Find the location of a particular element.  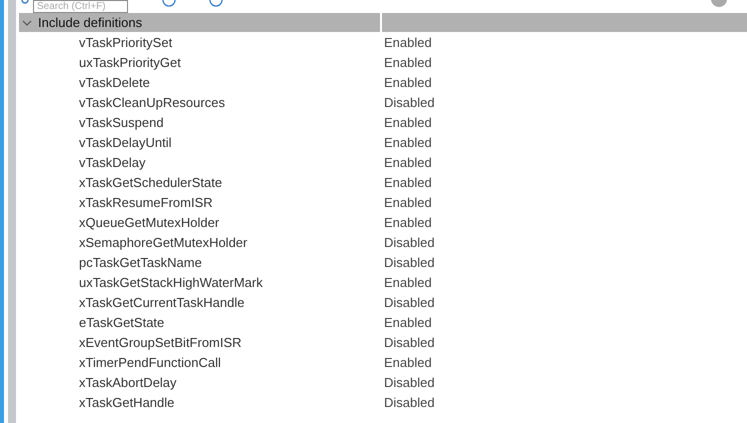

parameter-name: xTaskGetCurrentTaskHandle is located at coordinates (162, 302).